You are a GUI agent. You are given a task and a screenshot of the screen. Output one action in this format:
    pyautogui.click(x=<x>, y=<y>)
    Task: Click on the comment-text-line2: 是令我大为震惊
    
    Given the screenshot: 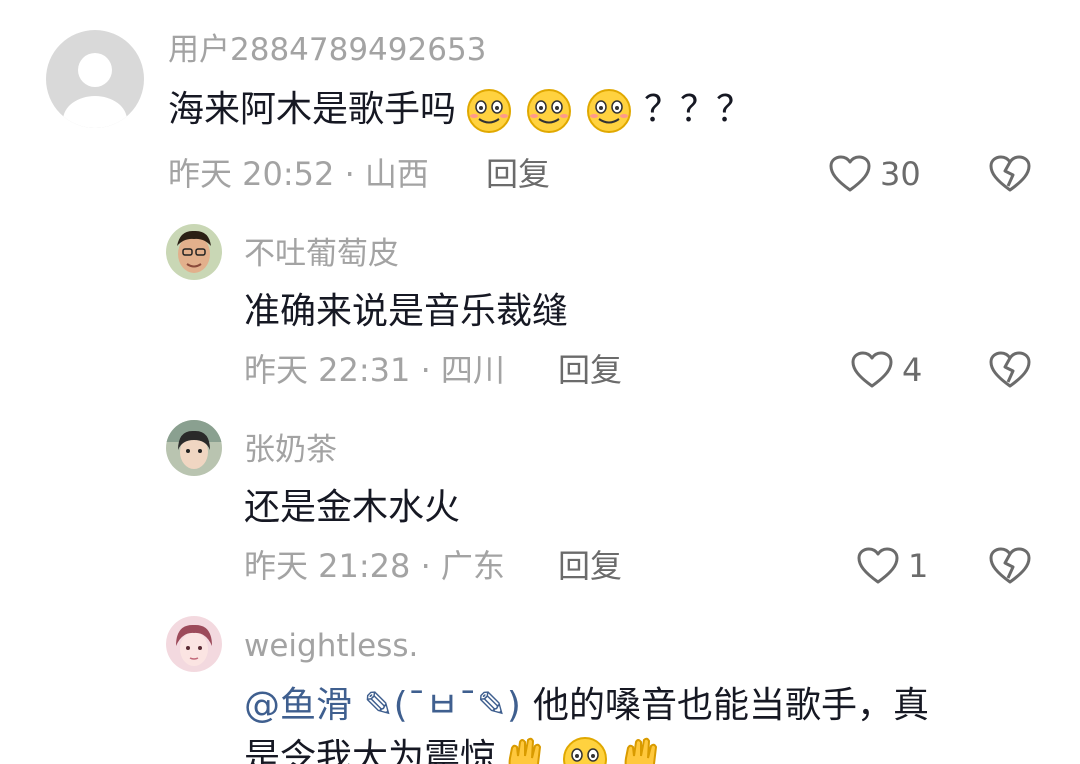 What is the action you would take?
    pyautogui.click(x=456, y=749)
    